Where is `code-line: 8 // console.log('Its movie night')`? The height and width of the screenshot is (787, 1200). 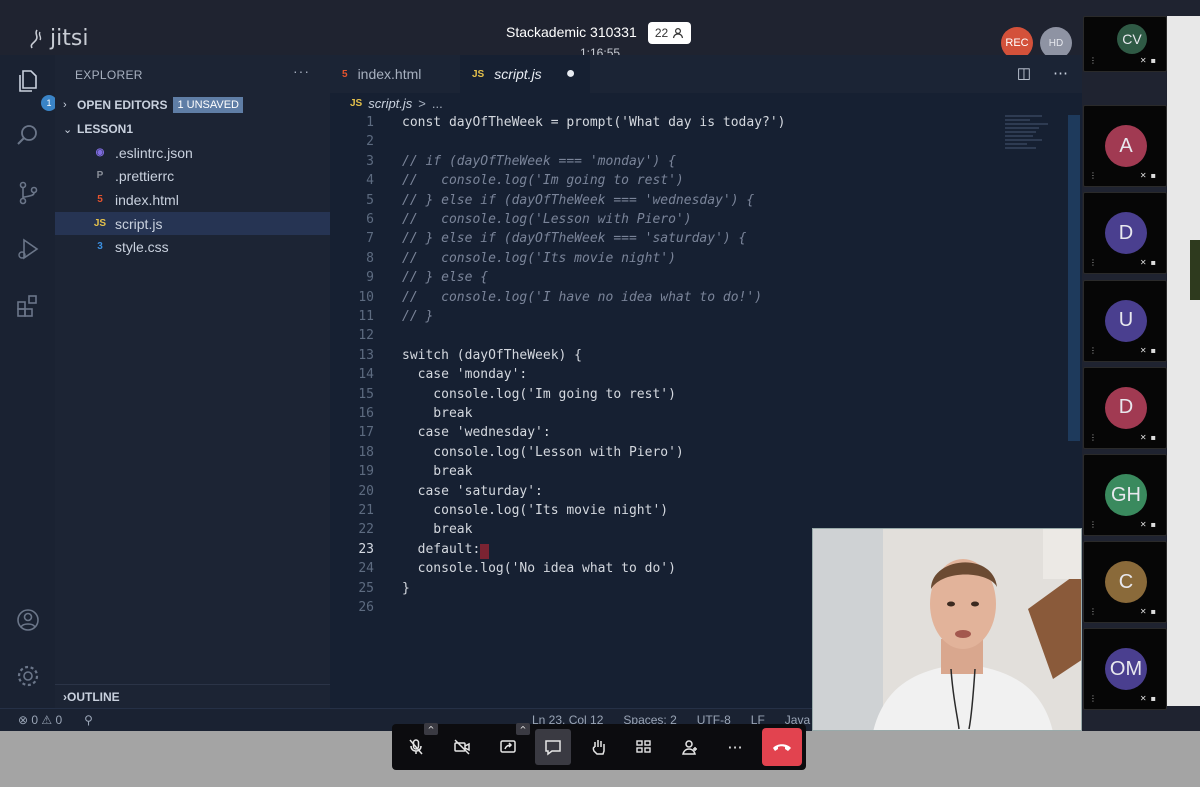
code-line: 8 // console.log('Its movie night') is located at coordinates (700, 260).